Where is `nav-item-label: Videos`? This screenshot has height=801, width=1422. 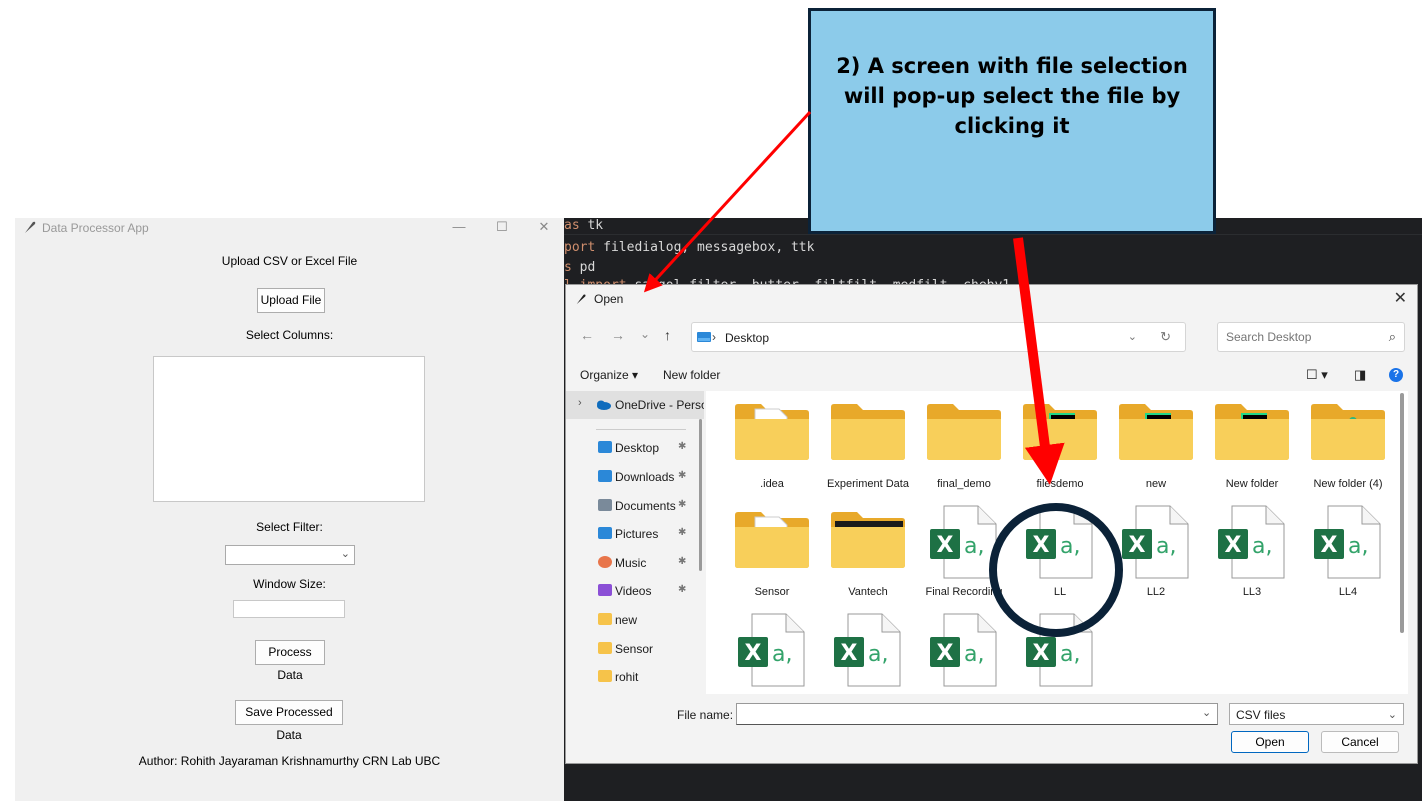 nav-item-label: Videos is located at coordinates (633, 591).